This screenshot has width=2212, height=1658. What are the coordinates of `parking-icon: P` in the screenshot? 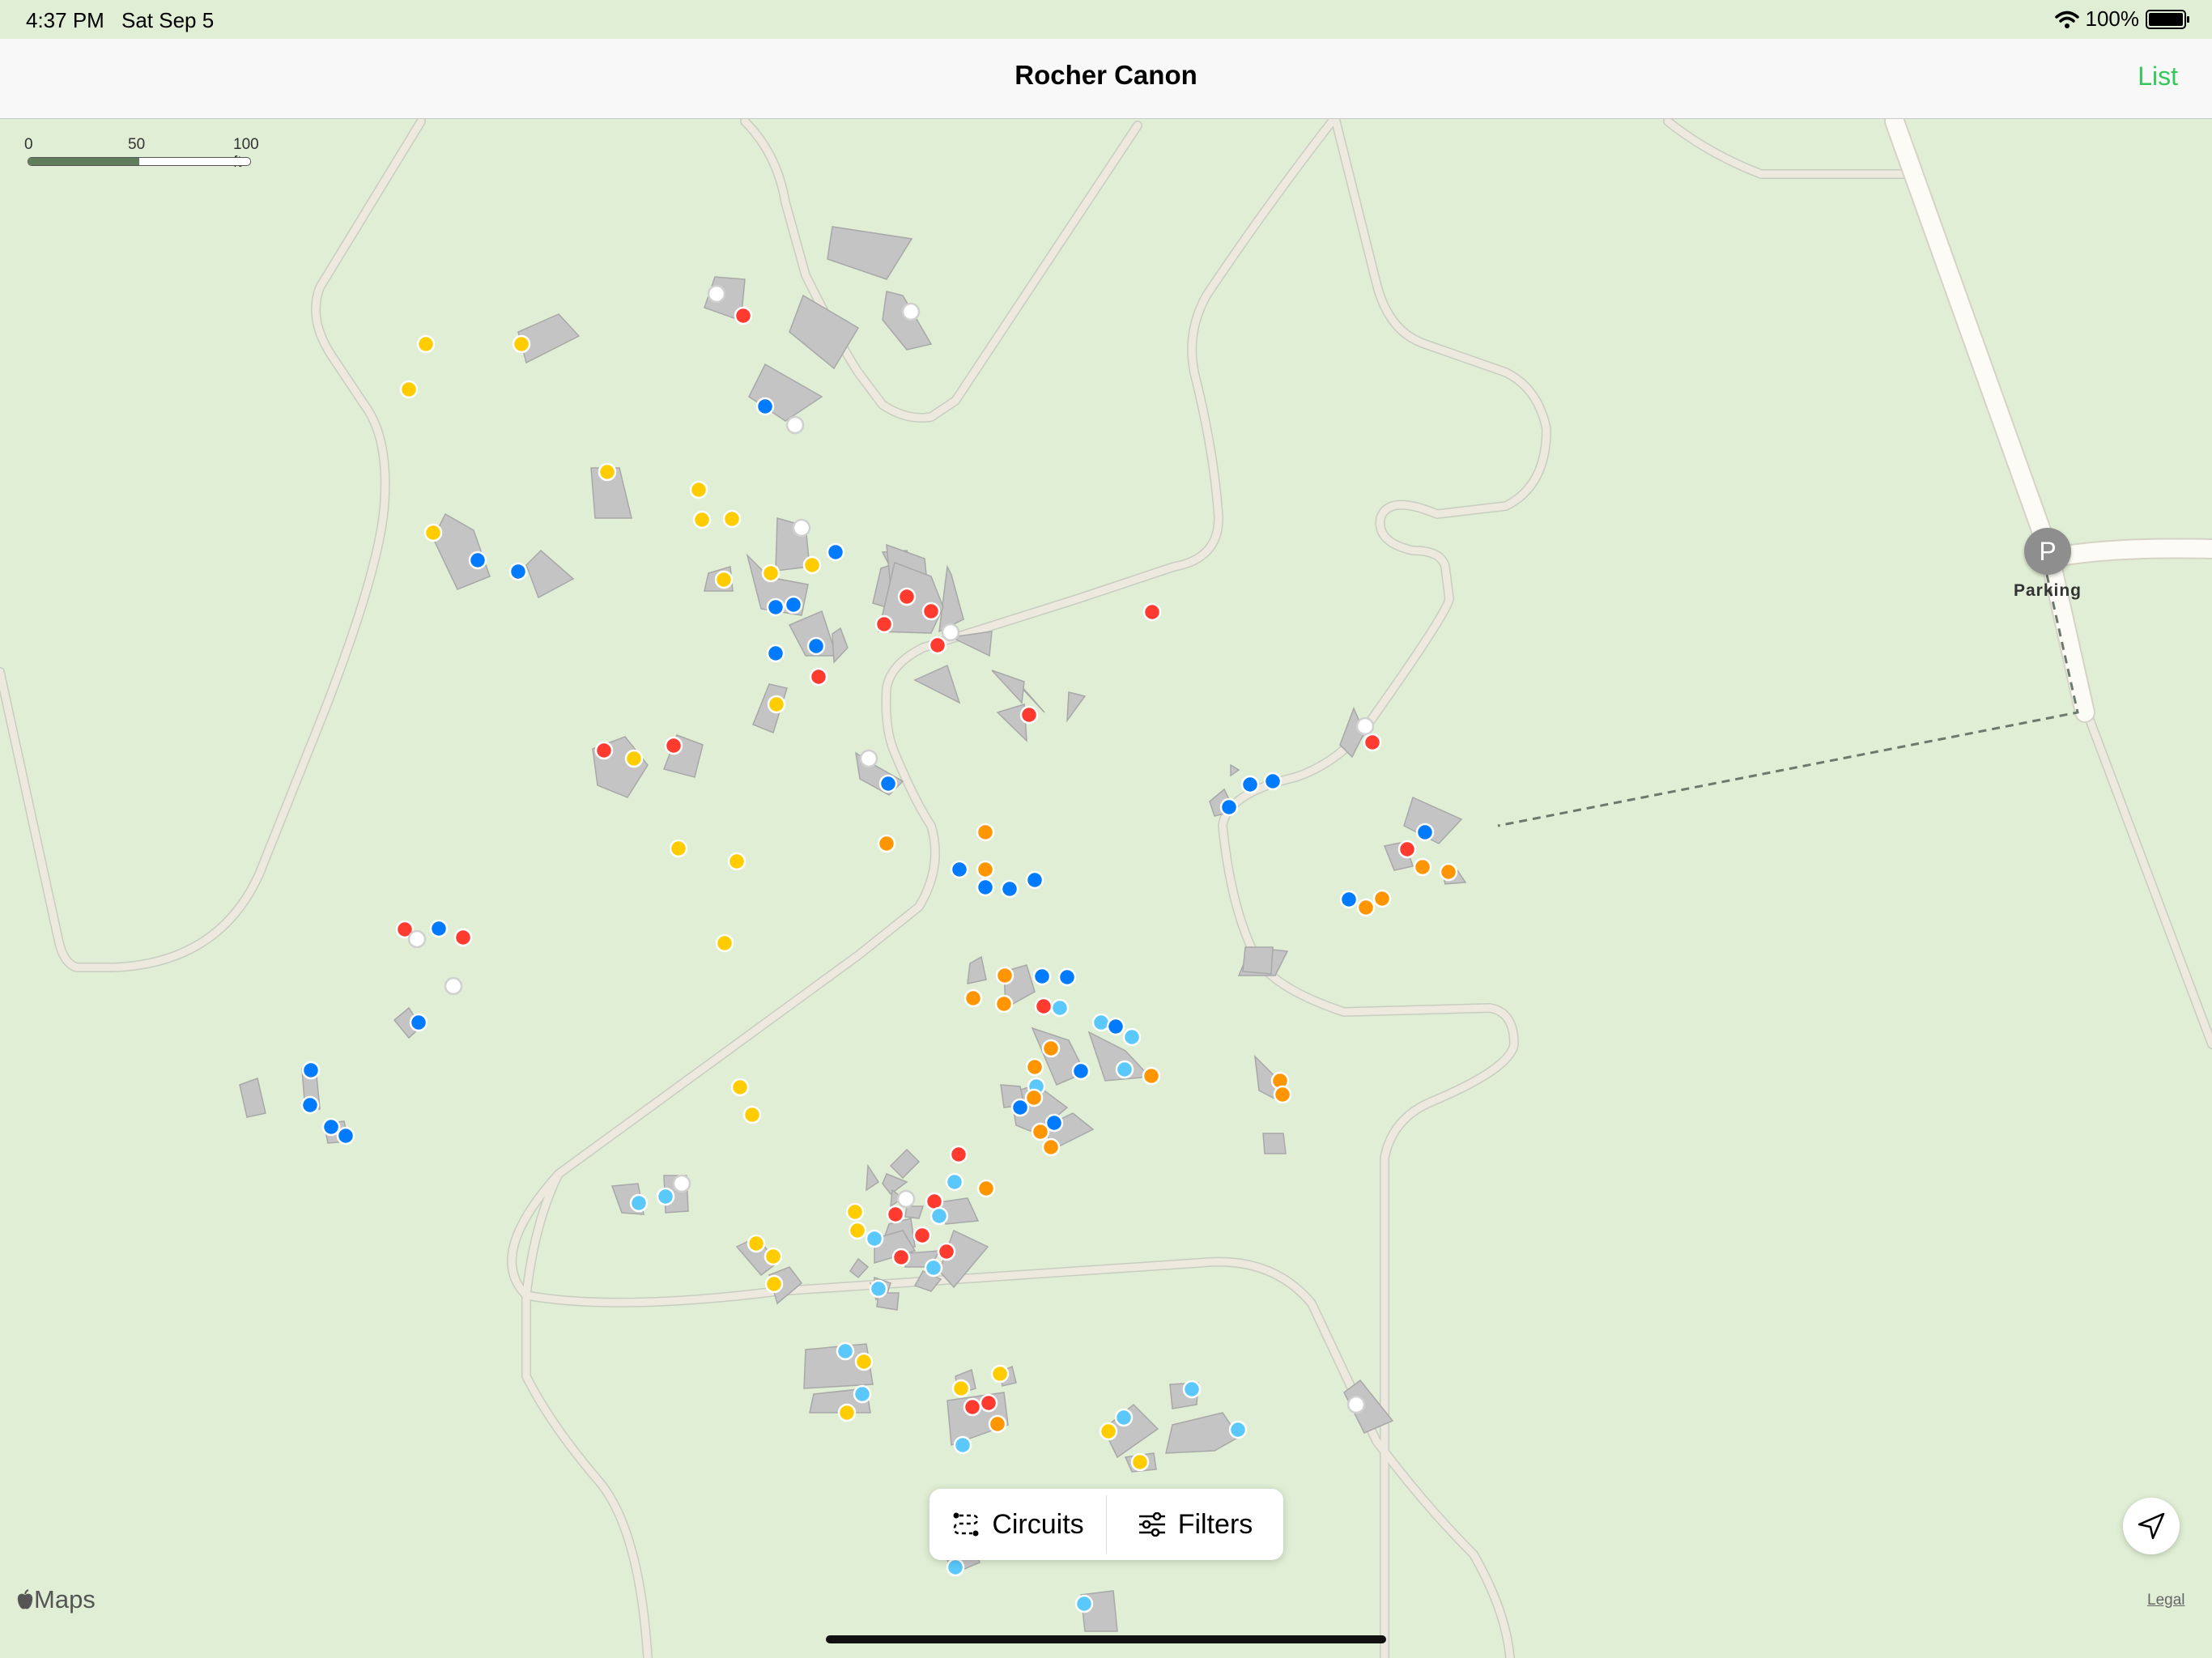 It's located at (2048, 551).